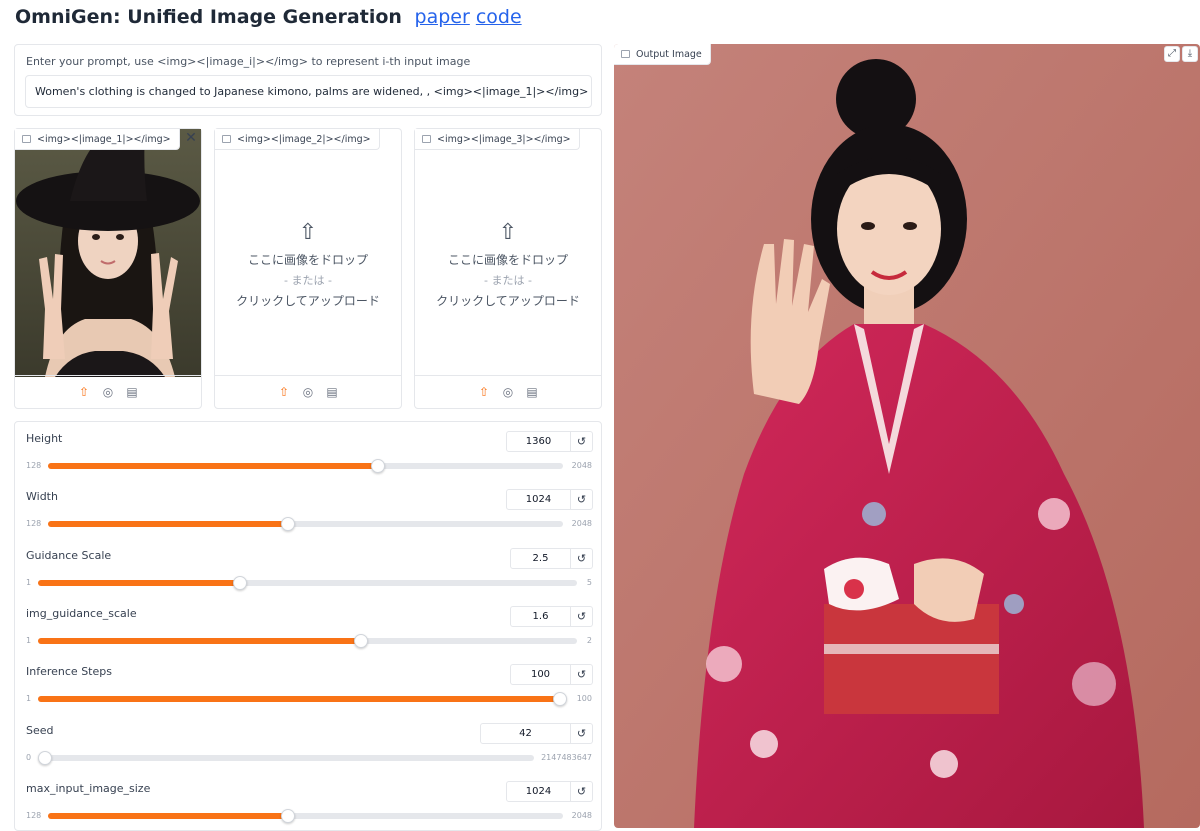 The width and height of the screenshot is (1200, 831). Describe the element at coordinates (540, 616) in the screenshot. I see `slider-number-input: 1.6` at that location.